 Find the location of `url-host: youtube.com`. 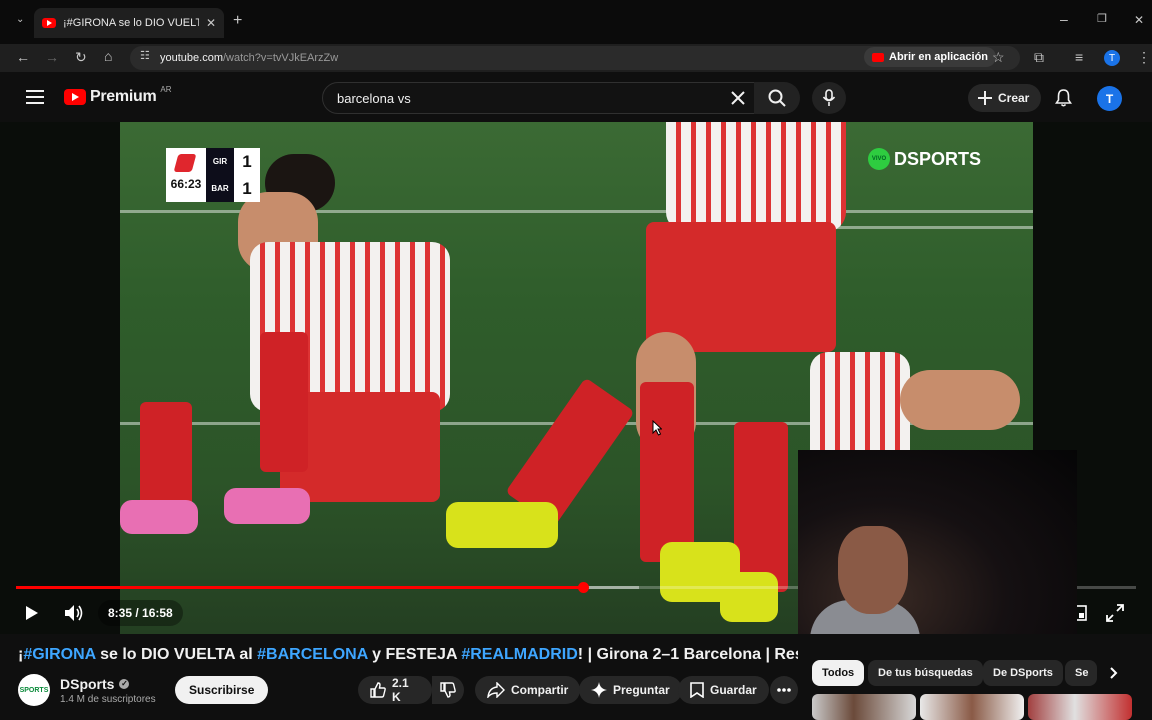

url-host: youtube.com is located at coordinates (191, 58).